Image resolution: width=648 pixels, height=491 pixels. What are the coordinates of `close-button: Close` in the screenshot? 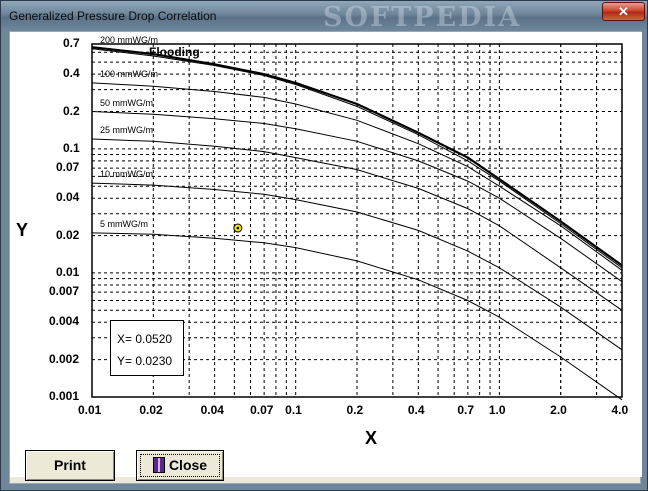 It's located at (180, 465).